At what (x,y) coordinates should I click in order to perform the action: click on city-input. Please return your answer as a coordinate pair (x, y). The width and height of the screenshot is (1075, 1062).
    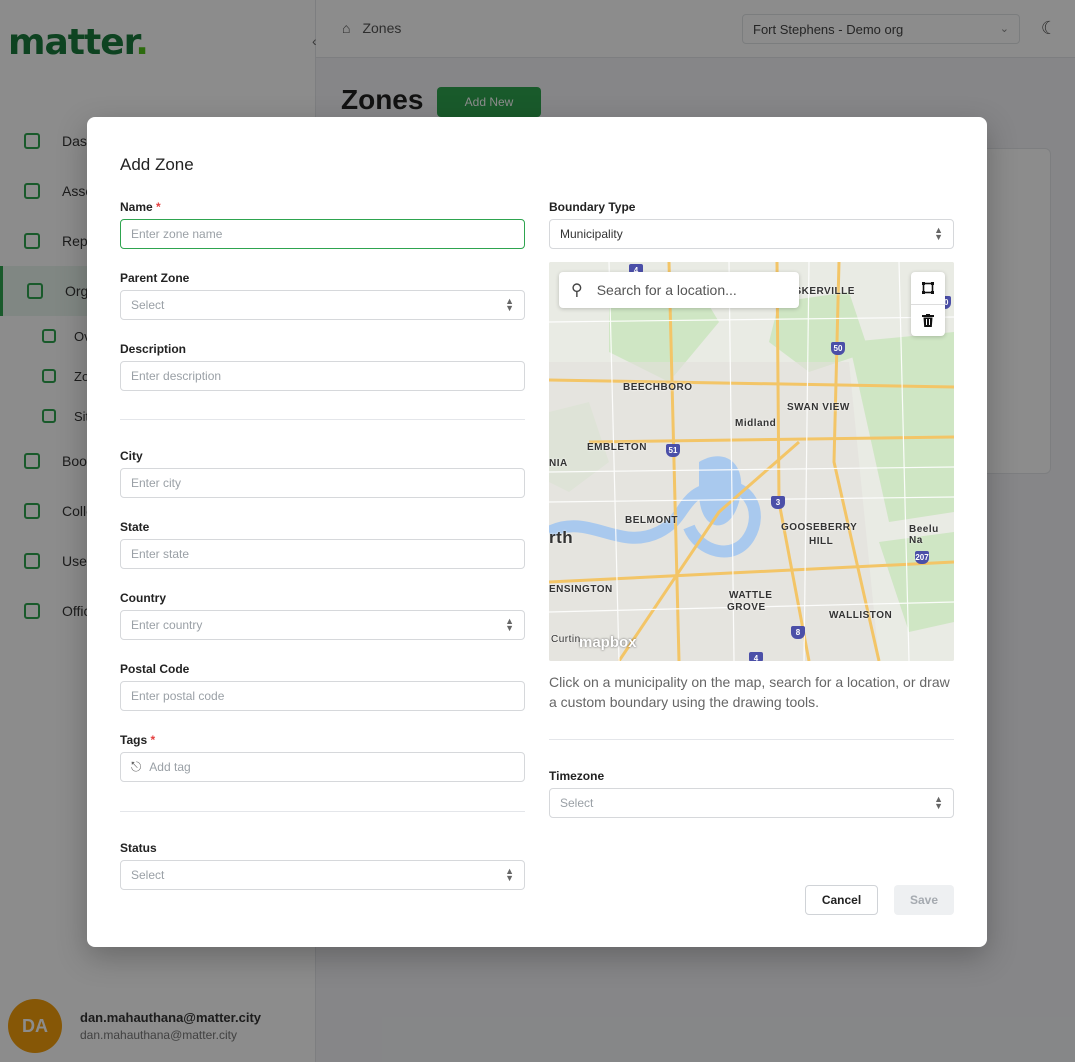
    Looking at the image, I should click on (327, 483).